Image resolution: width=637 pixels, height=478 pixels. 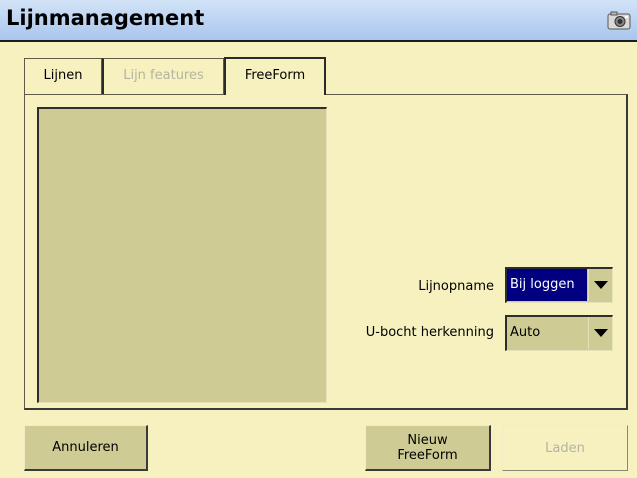 I want to click on line-recording-arrow-button, so click(x=600, y=285).